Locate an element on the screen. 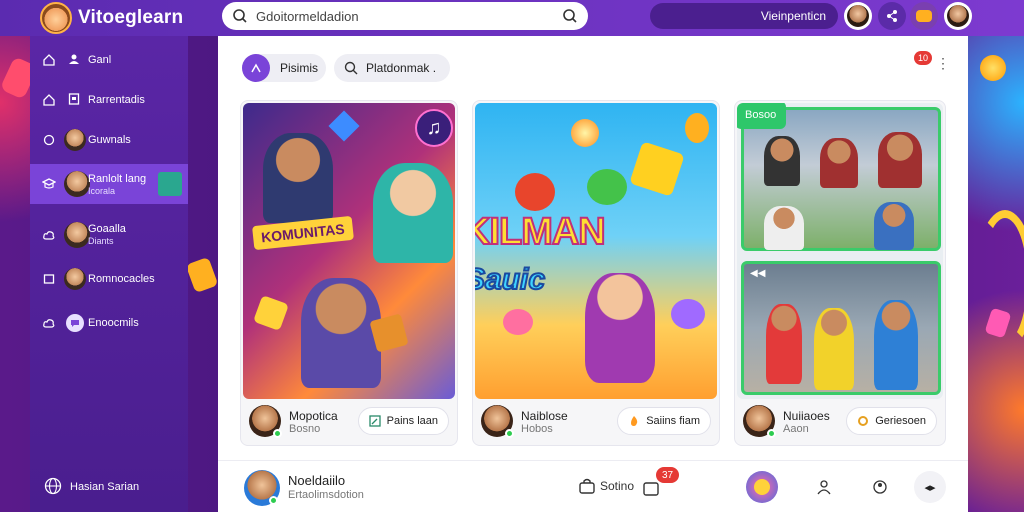 The height and width of the screenshot is (512, 1024). sidebar-item-enoocmils: Enoocmils is located at coordinates (109, 323).